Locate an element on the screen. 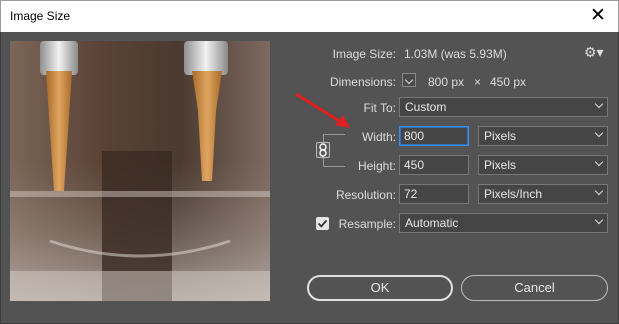 Image resolution: width=619 pixels, height=324 pixels. fit-to-value: Custom is located at coordinates (426, 107).